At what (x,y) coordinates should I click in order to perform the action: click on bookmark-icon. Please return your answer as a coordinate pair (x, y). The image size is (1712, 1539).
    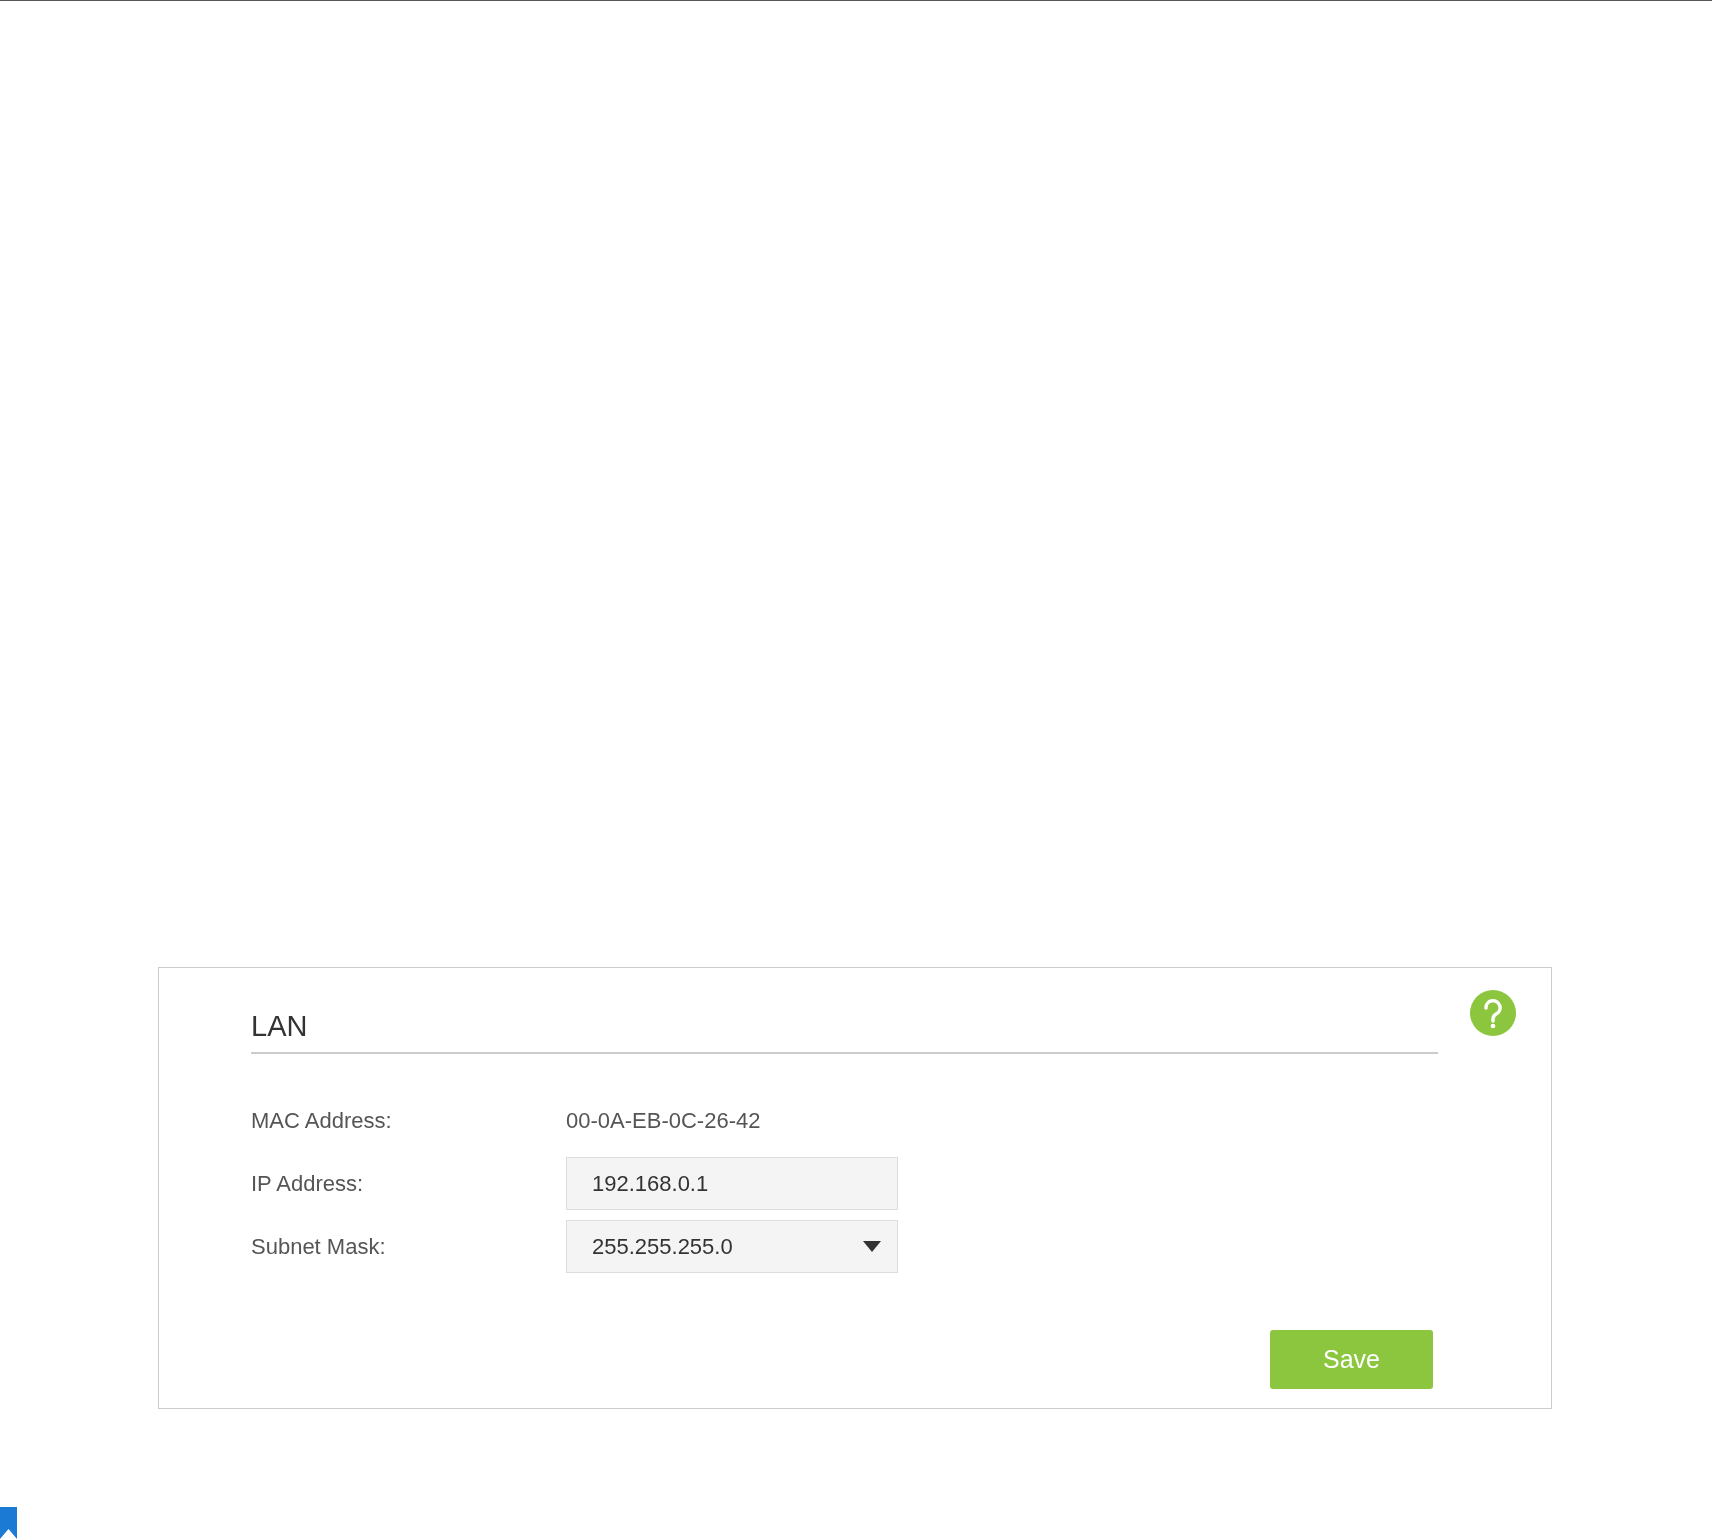
    Looking at the image, I should click on (8, 1523).